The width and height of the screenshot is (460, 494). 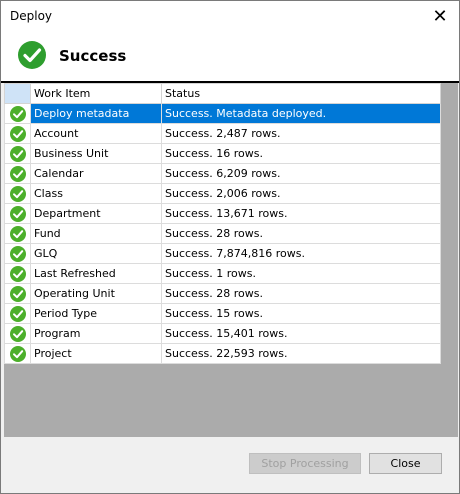 I want to click on status-cell: Success. 7,874,816 rows., so click(x=301, y=253).